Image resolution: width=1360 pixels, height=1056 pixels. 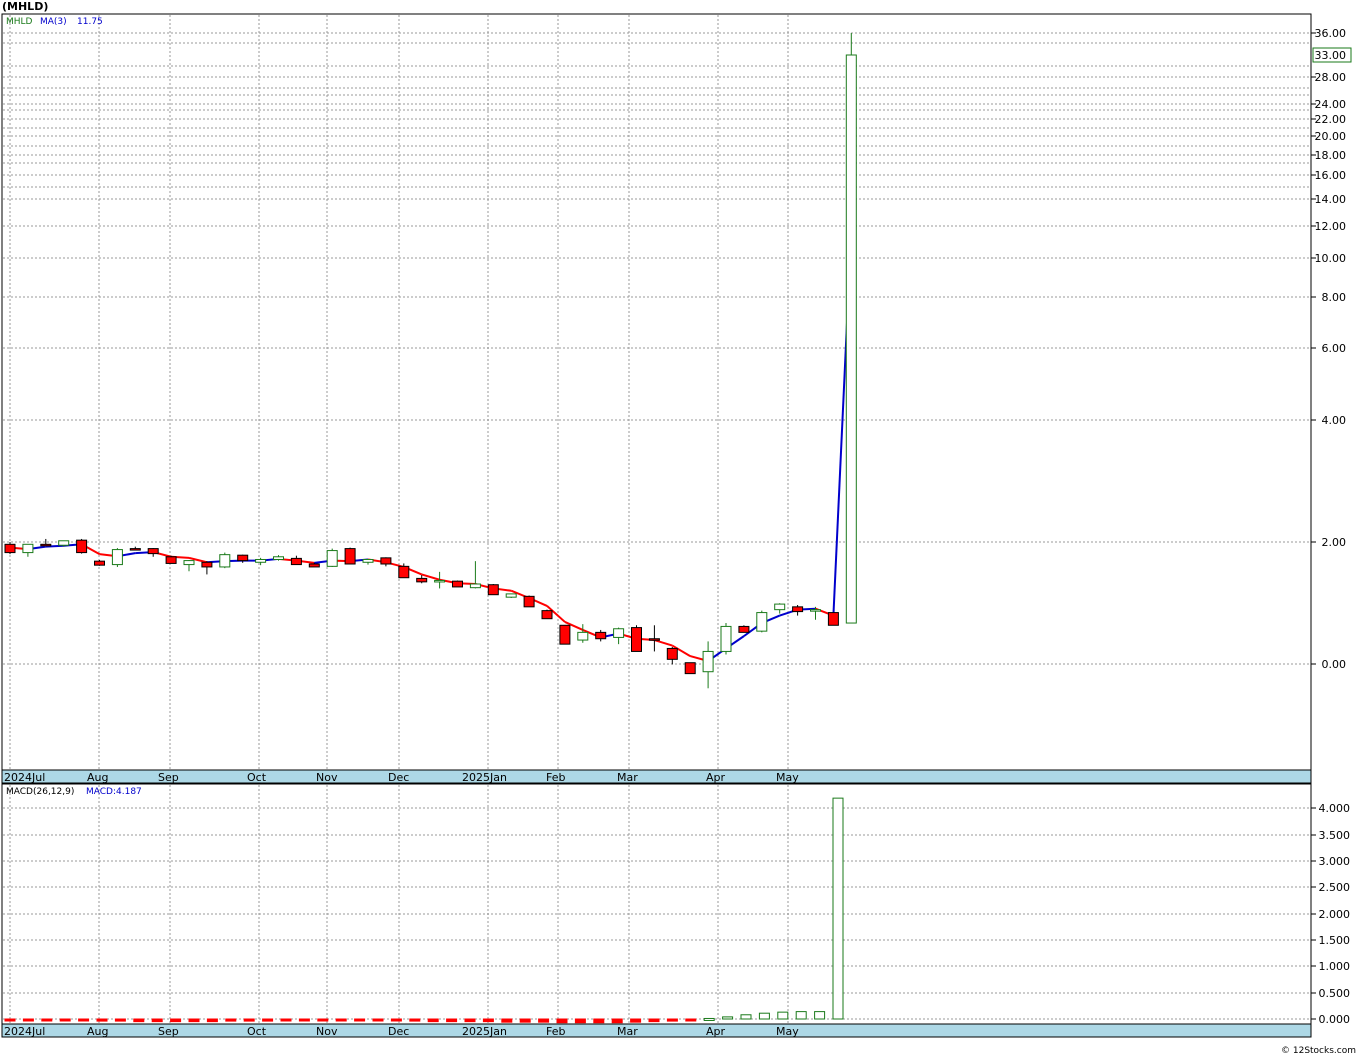 What do you see at coordinates (327, 777) in the screenshot?
I see `price-x-label: Nov` at bounding box center [327, 777].